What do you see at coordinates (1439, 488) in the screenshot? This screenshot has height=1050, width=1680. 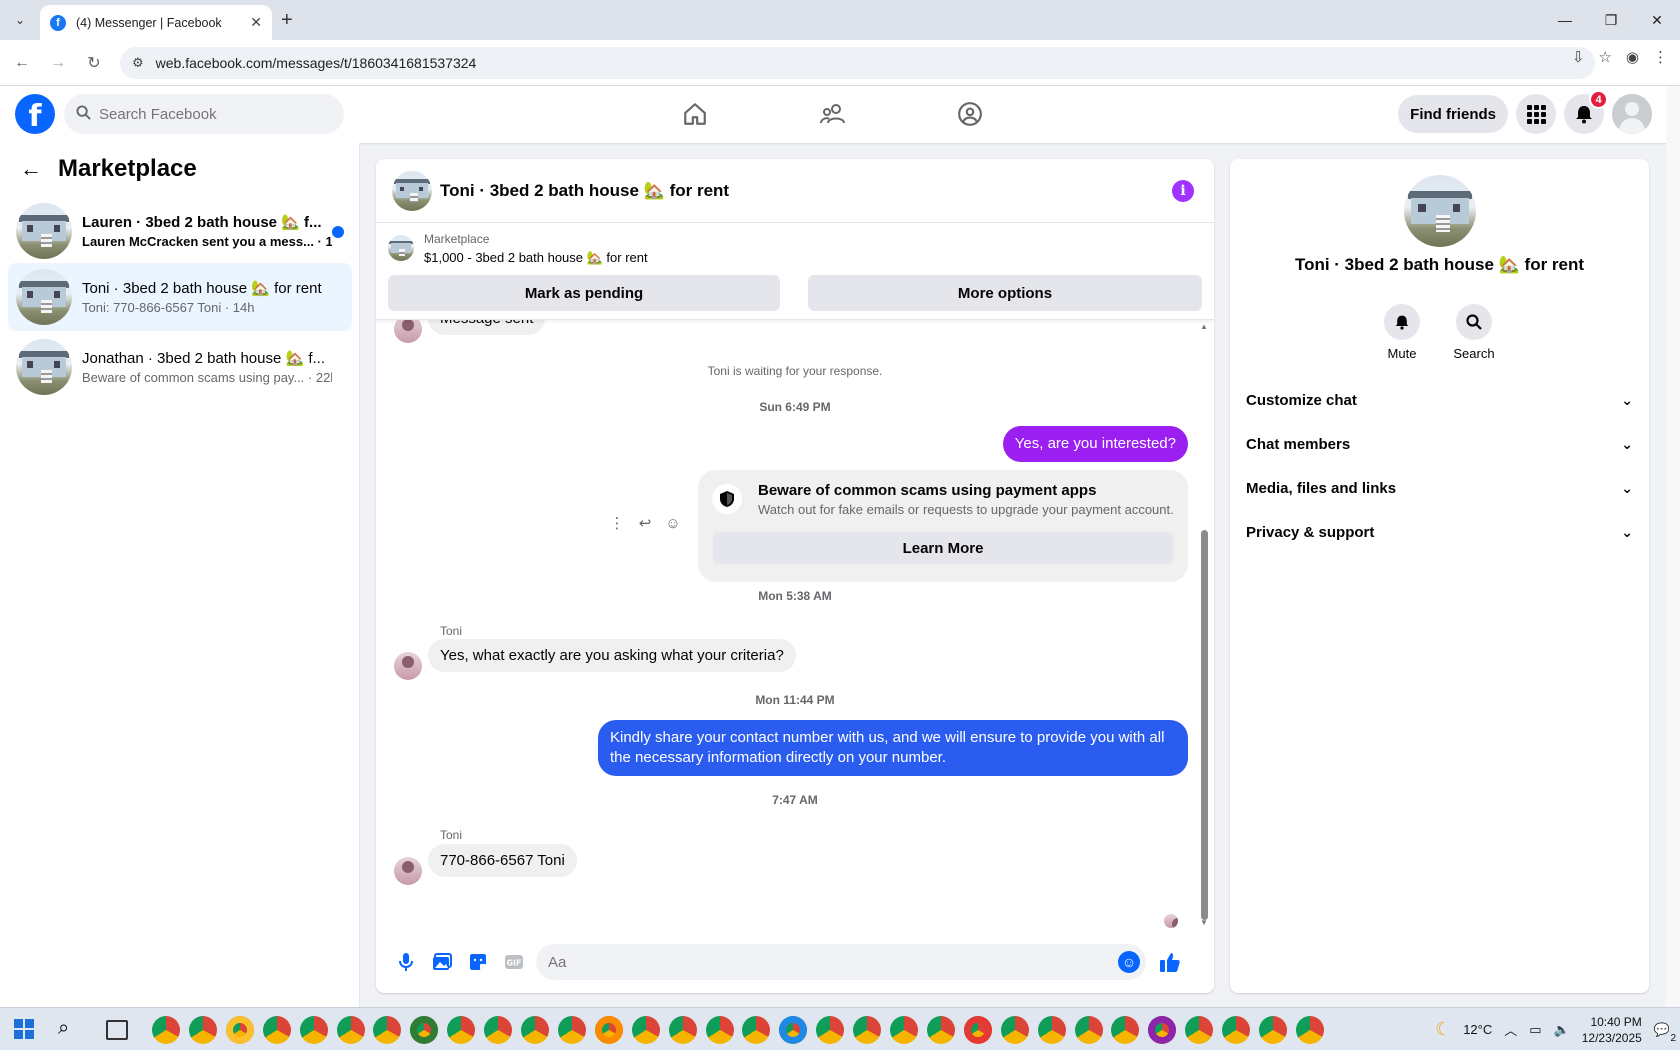 I see `media-files-links-section: Media, files and links ⌄` at bounding box center [1439, 488].